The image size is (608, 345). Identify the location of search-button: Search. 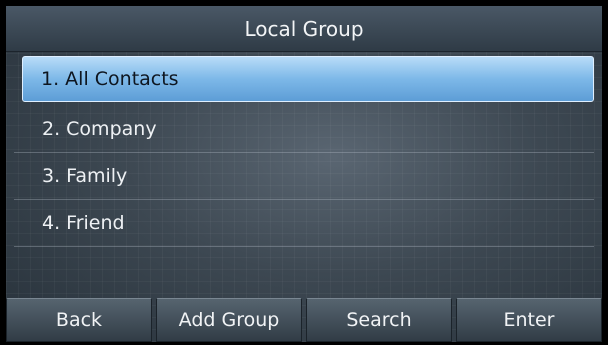
(379, 320).